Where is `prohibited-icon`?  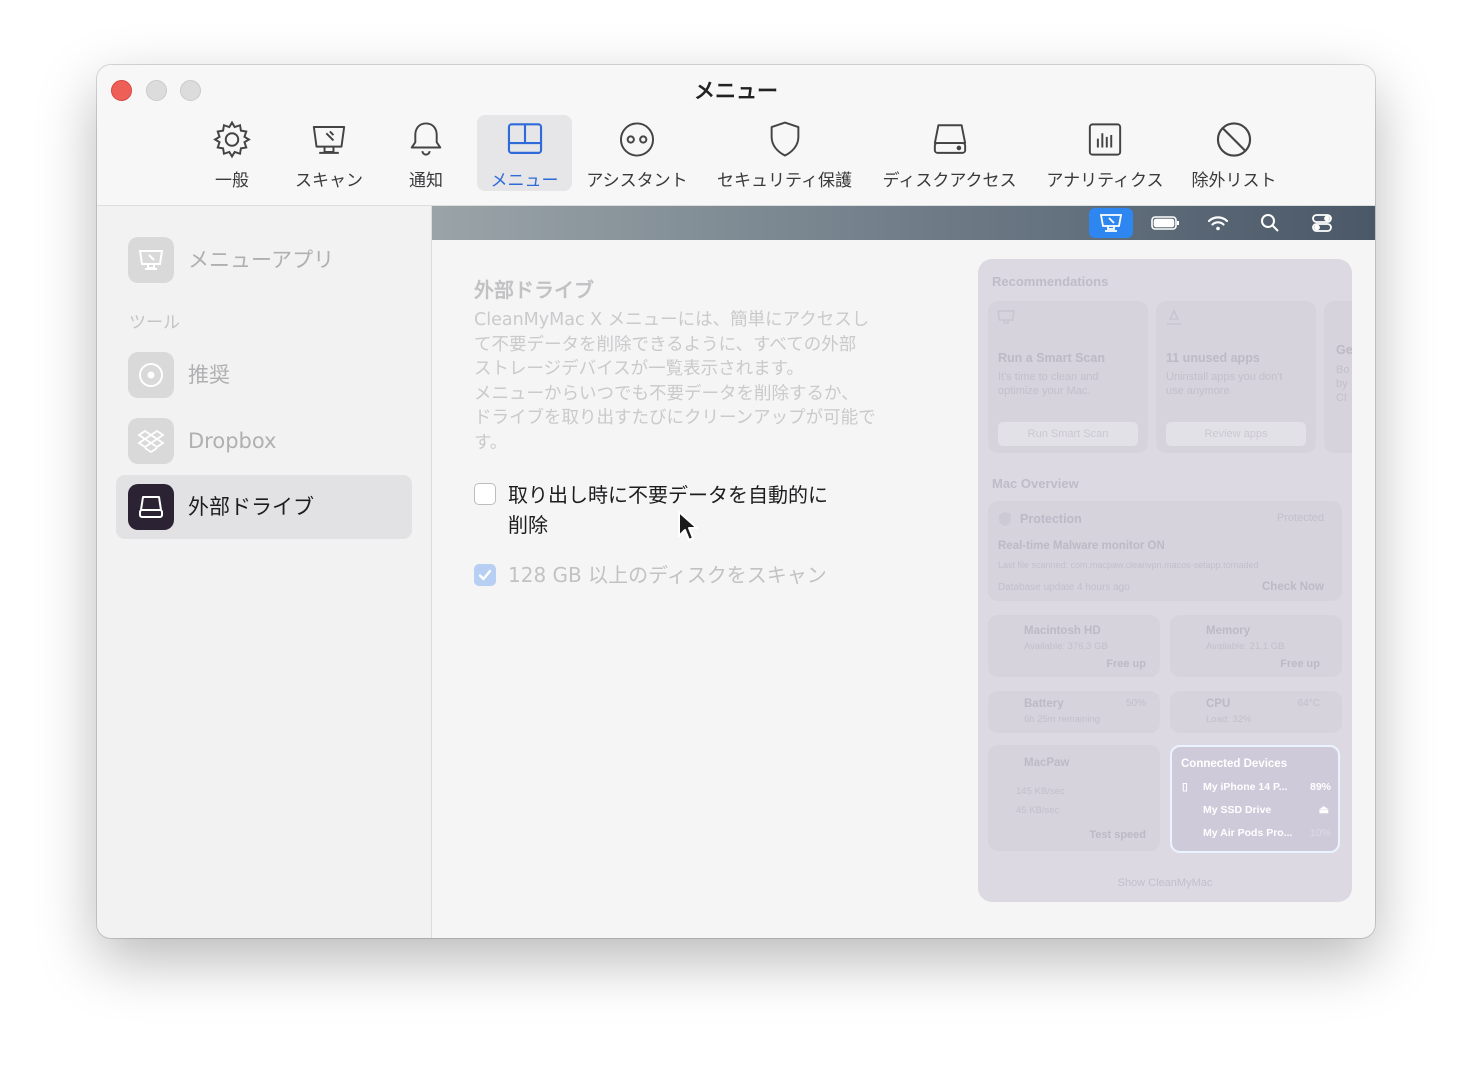
prohibited-icon is located at coordinates (1234, 139).